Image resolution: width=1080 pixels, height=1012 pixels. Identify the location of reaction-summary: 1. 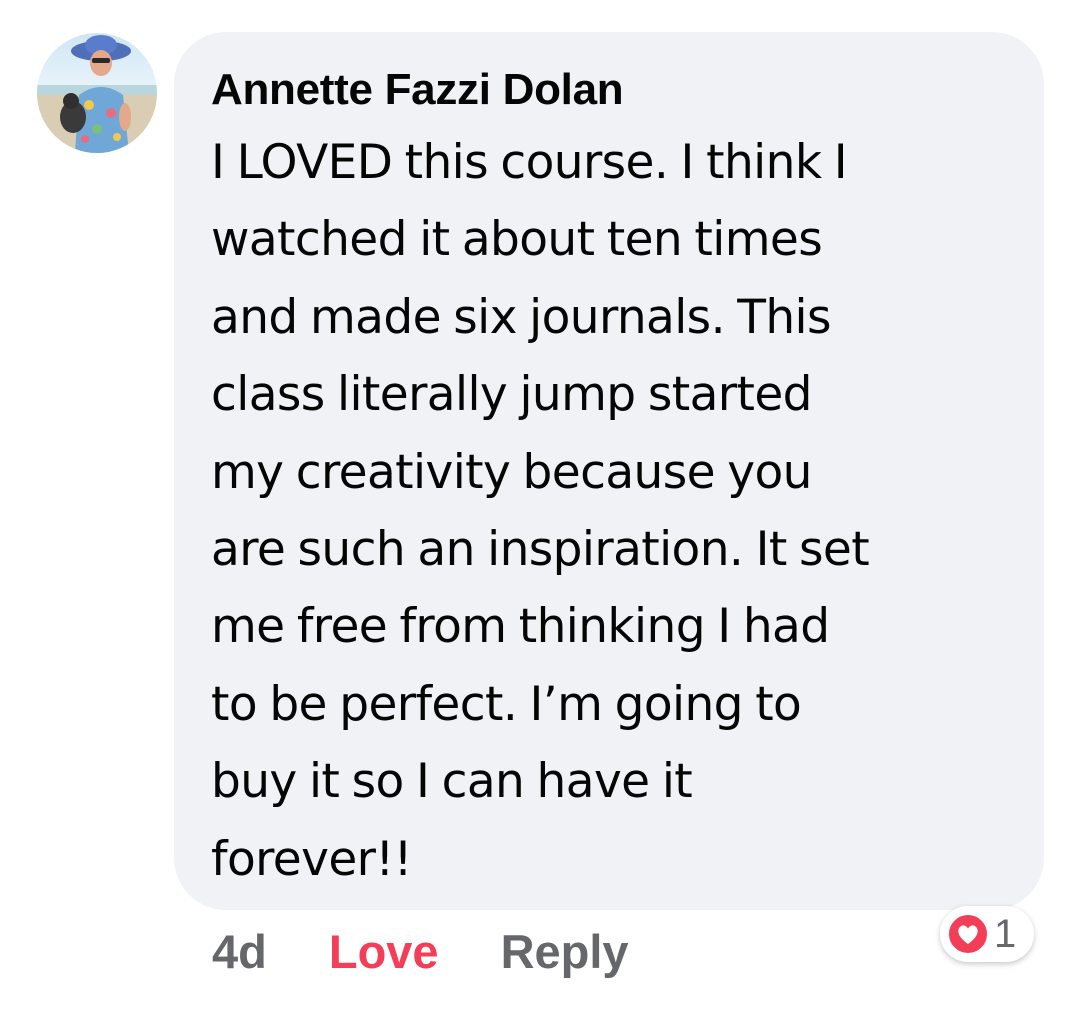
(987, 934).